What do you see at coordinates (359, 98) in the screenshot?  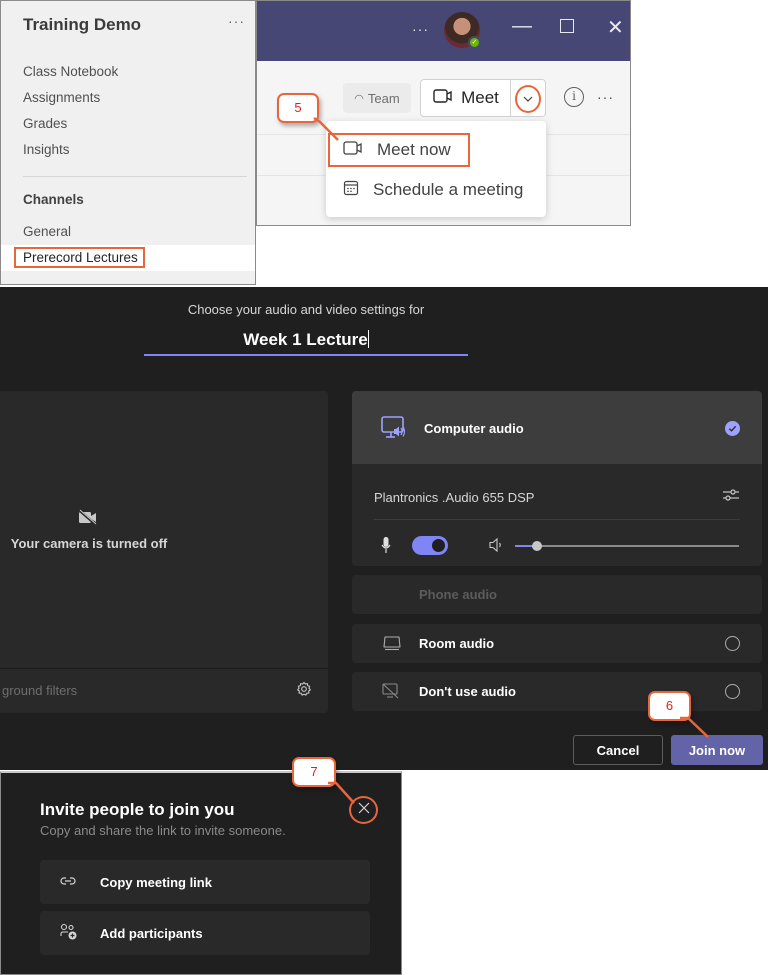 I see `eye-icon: ◠` at bounding box center [359, 98].